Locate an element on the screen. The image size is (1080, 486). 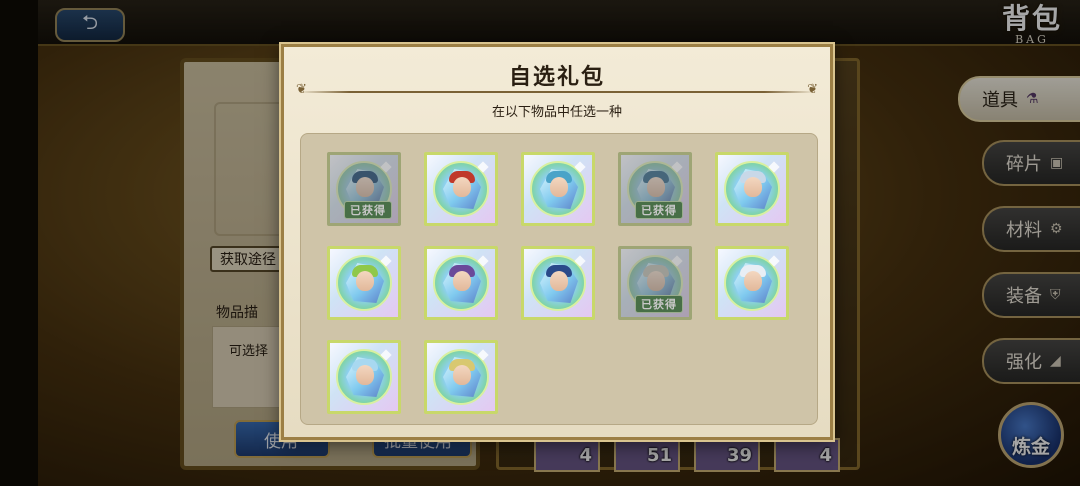
title-divider is located at coordinates (557, 89).